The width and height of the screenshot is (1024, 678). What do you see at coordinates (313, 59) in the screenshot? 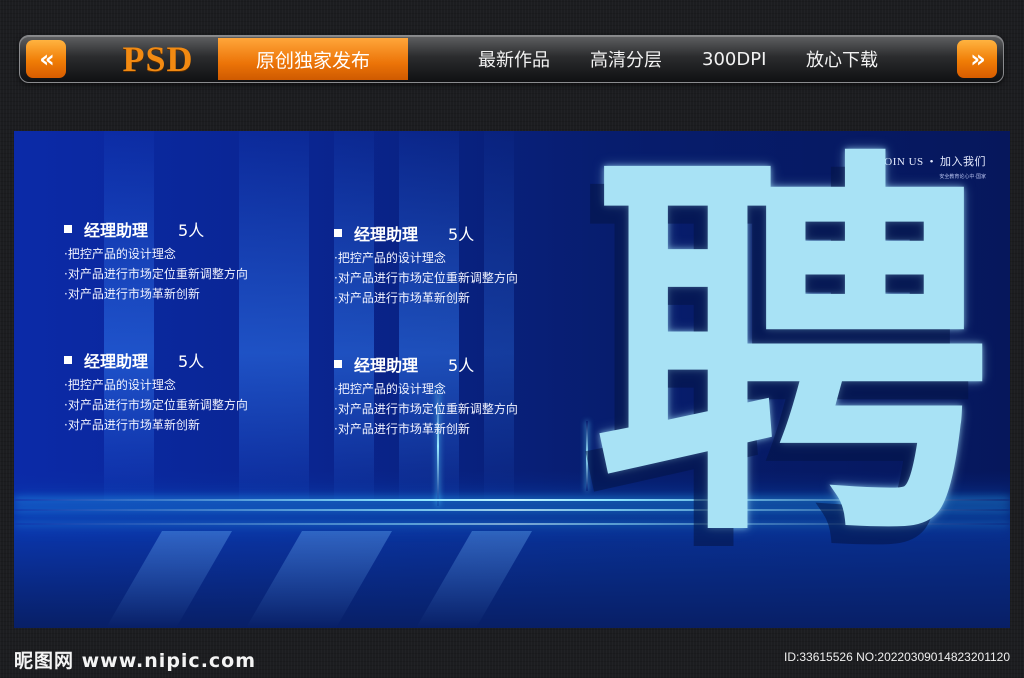
I see `nav-highlight-original: 原创独家发布` at bounding box center [313, 59].